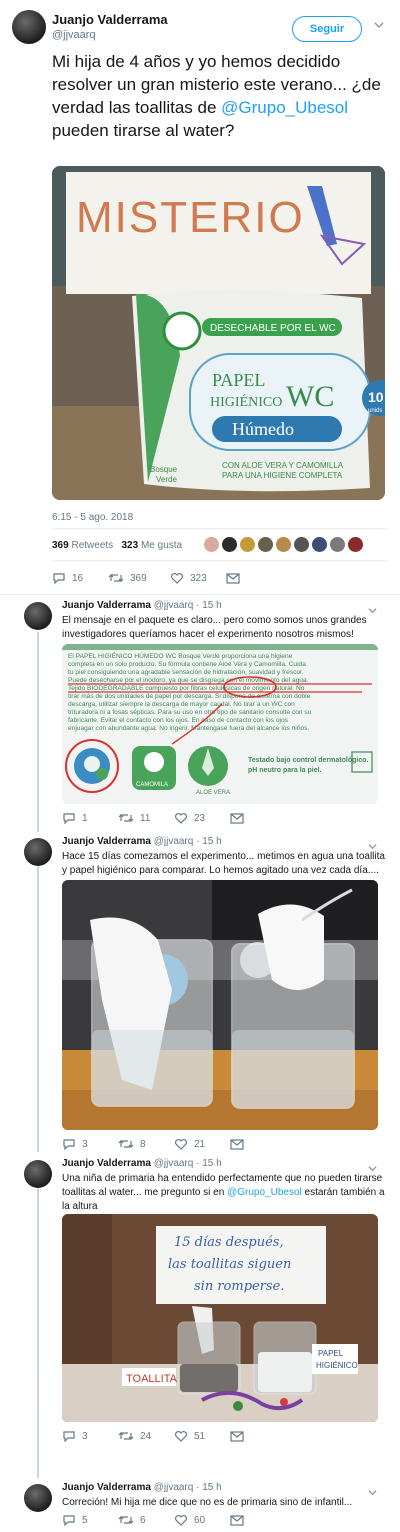 This screenshot has height=1532, width=400. What do you see at coordinates (130, 545) in the screenshot?
I see `likes-count: 323` at bounding box center [130, 545].